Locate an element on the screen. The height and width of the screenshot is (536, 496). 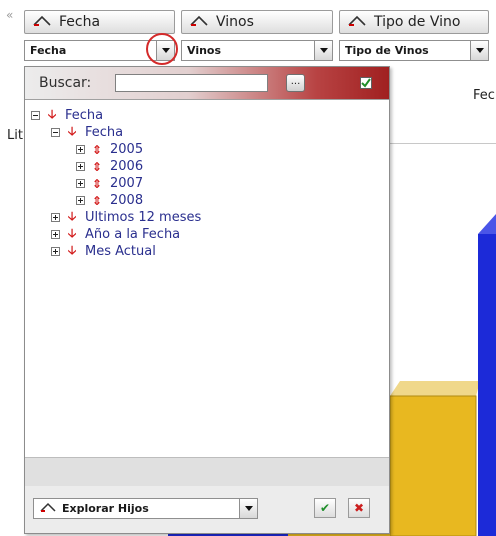
tree-node: ⇕ 2005 is located at coordinates (109, 149).